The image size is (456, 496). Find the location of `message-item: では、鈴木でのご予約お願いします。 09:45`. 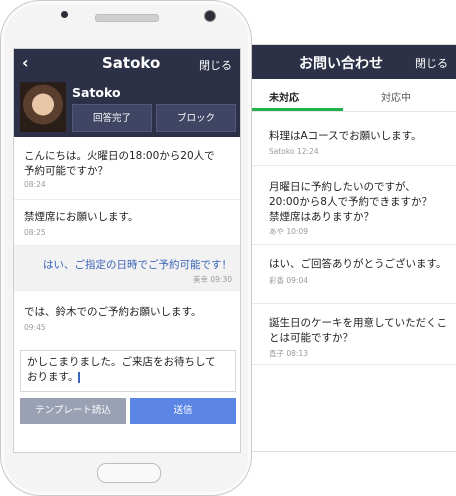

message-item: では、鈴木でのご予約お願いします。 09:45 is located at coordinates (127, 318).